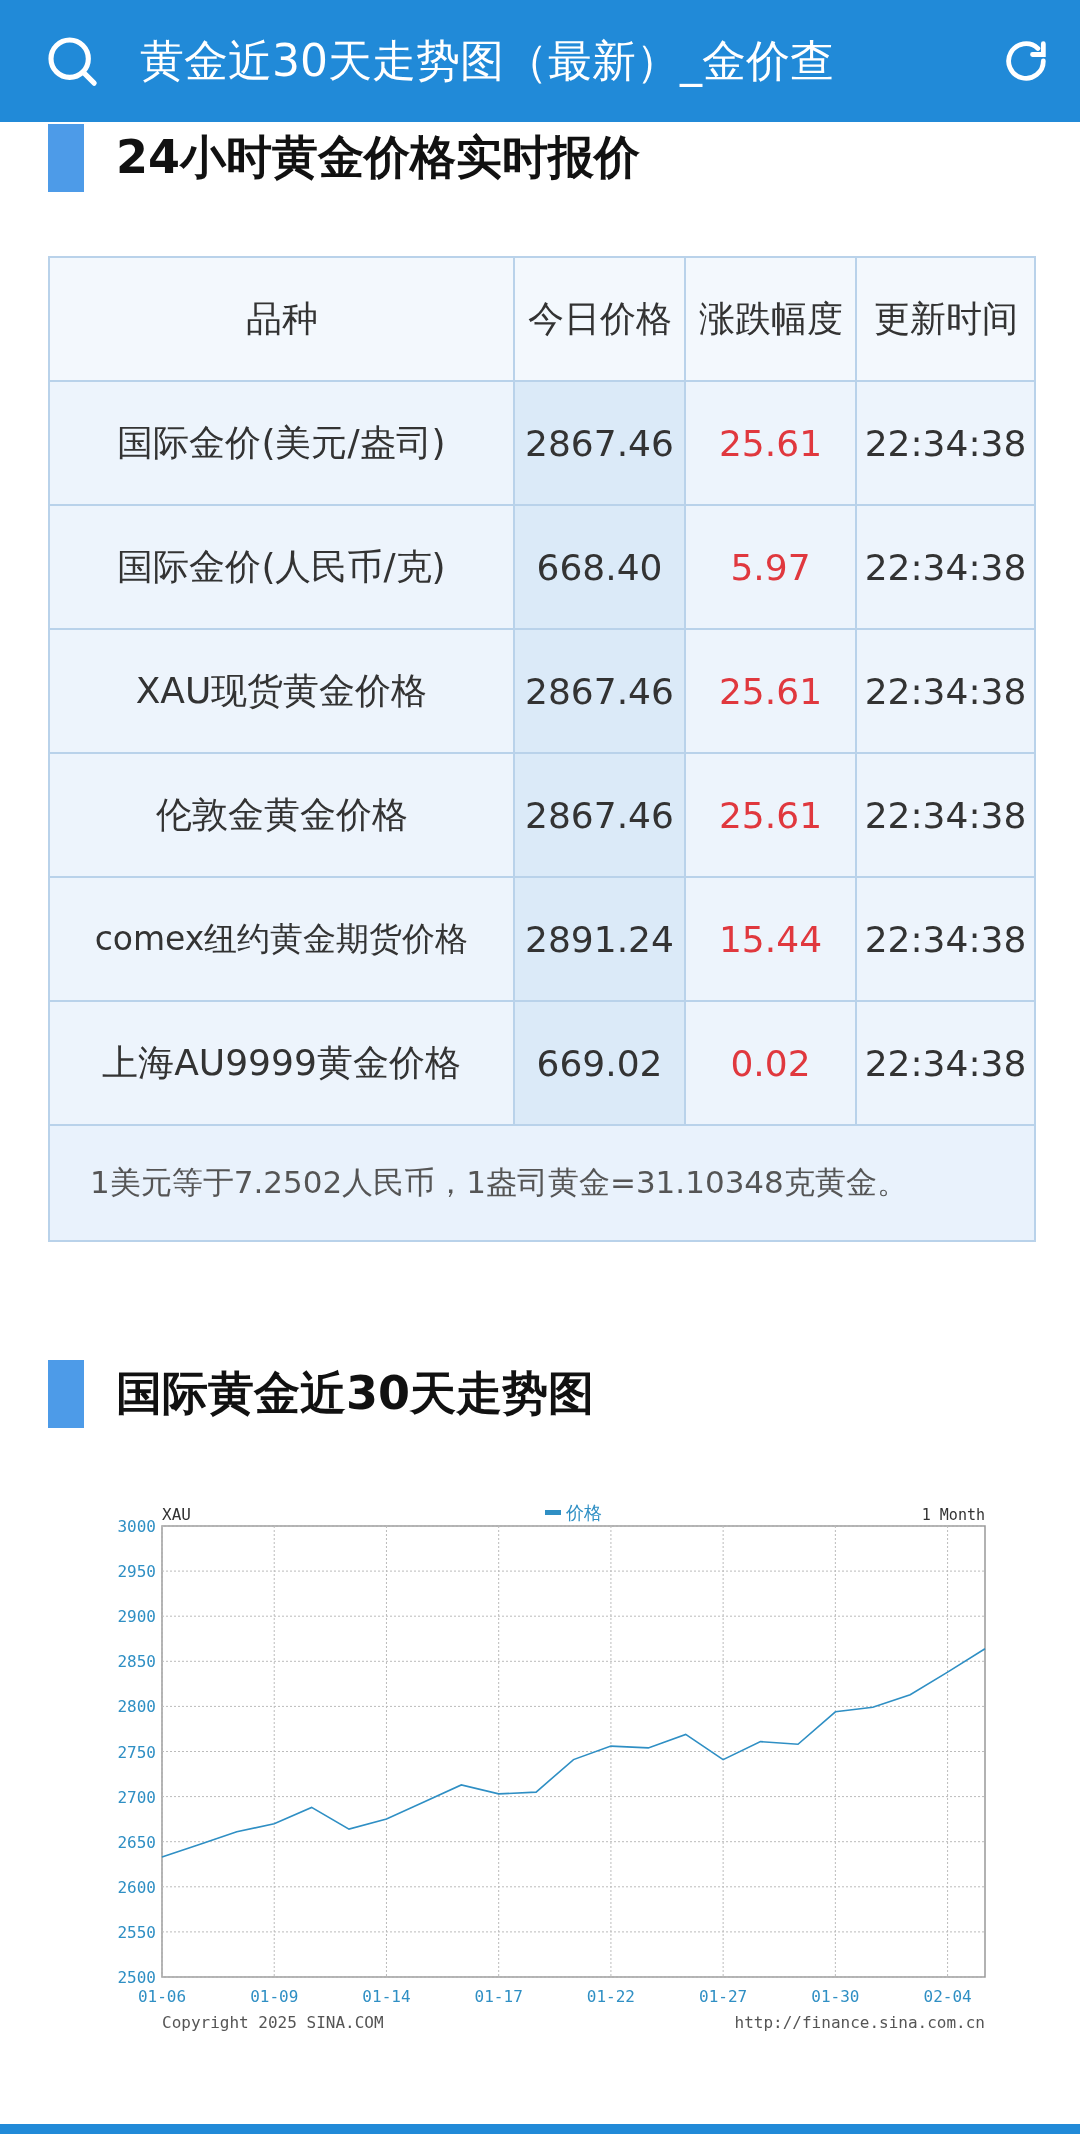  I want to click on y-axis-label: 2850, so click(136, 1662).